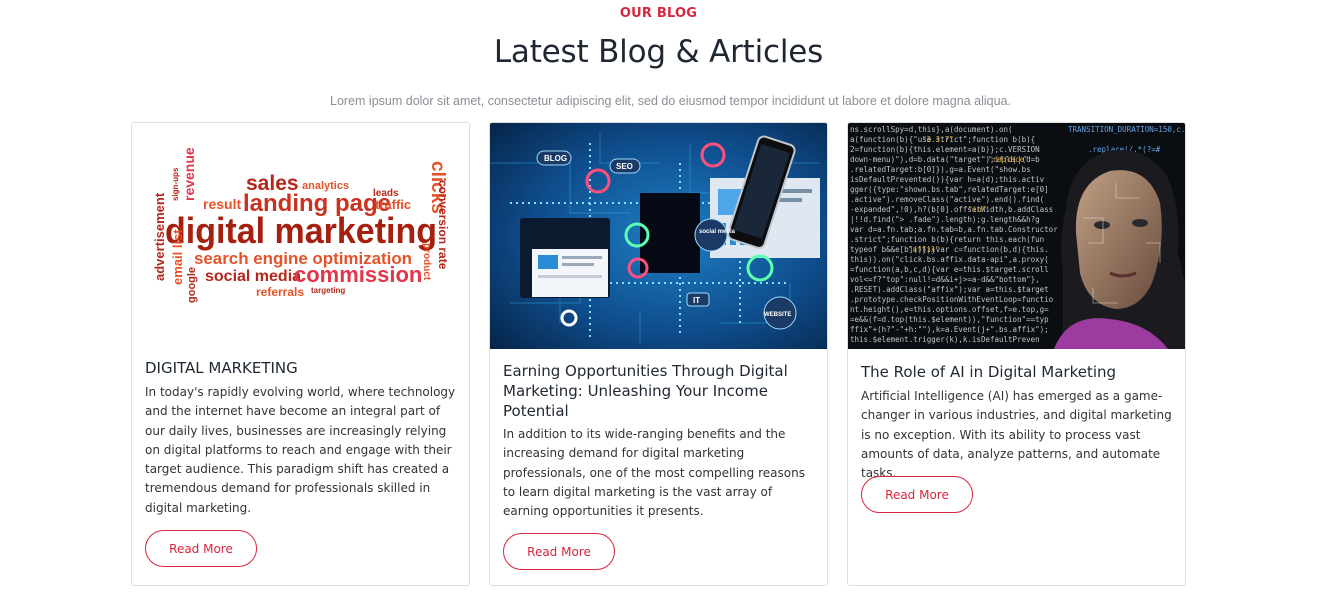 The width and height of the screenshot is (1329, 605). Describe the element at coordinates (931, 129) in the screenshot. I see `svg-text:ns.scrollSpy=d,this},a(documen: ns.scrollSpy=d,this},a(document).on(` at that location.